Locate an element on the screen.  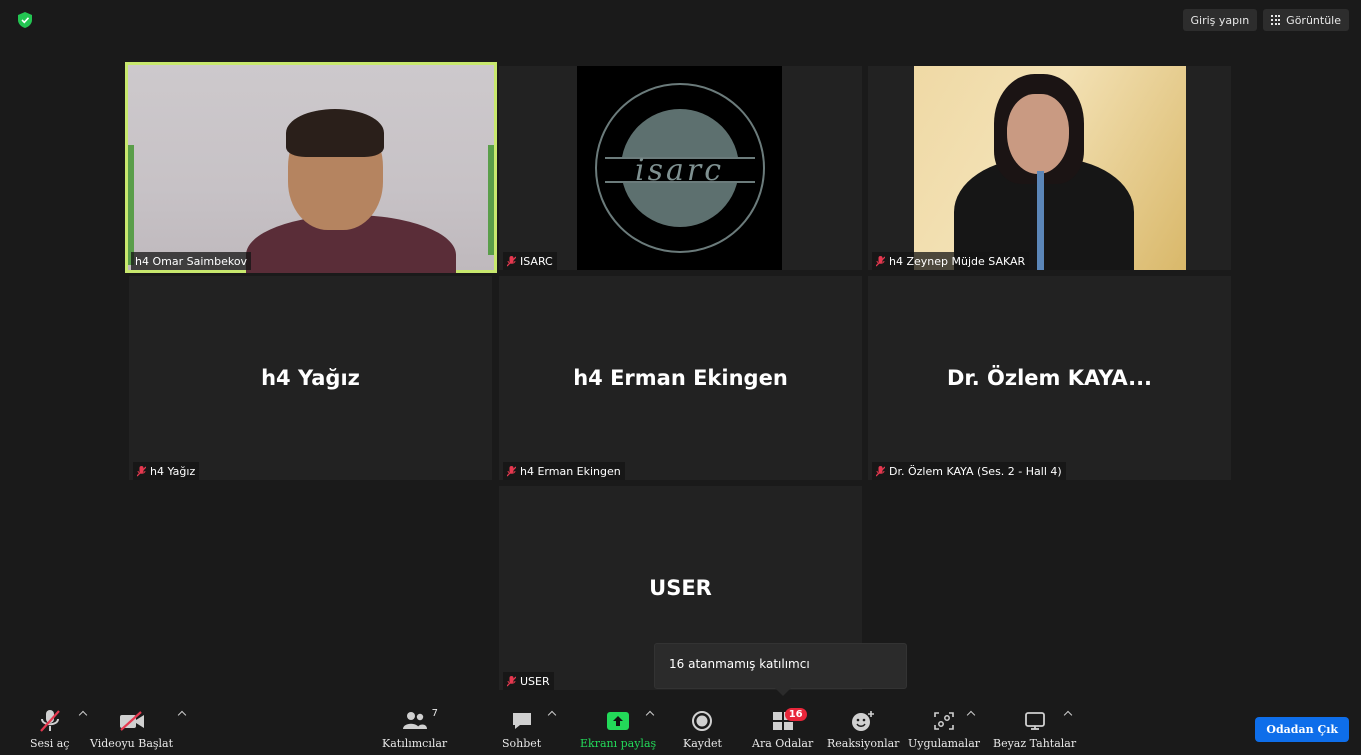
whiteboards-label: Beyaz Tahtalar is located at coordinates (1035, 743).